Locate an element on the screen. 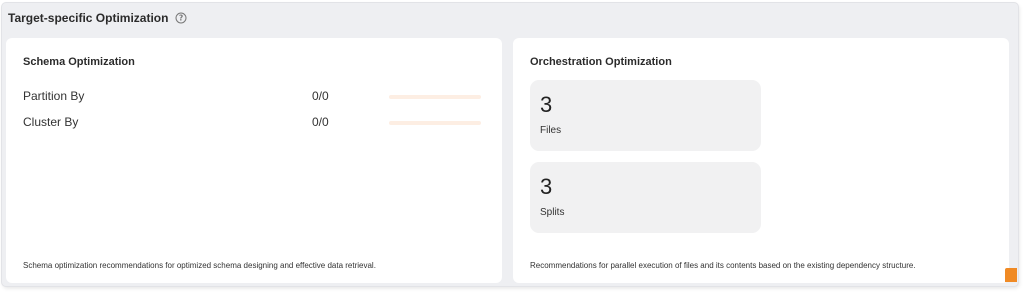  splits-count: 3 is located at coordinates (546, 186).